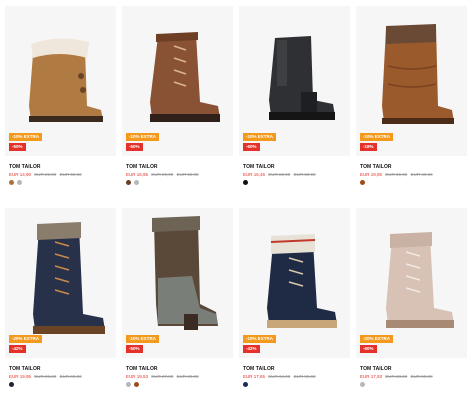 Image resolution: width=475 pixels, height=400 pixels. What do you see at coordinates (254, 174) in the screenshot?
I see `sale-price: EUR 16,45` at bounding box center [254, 174].